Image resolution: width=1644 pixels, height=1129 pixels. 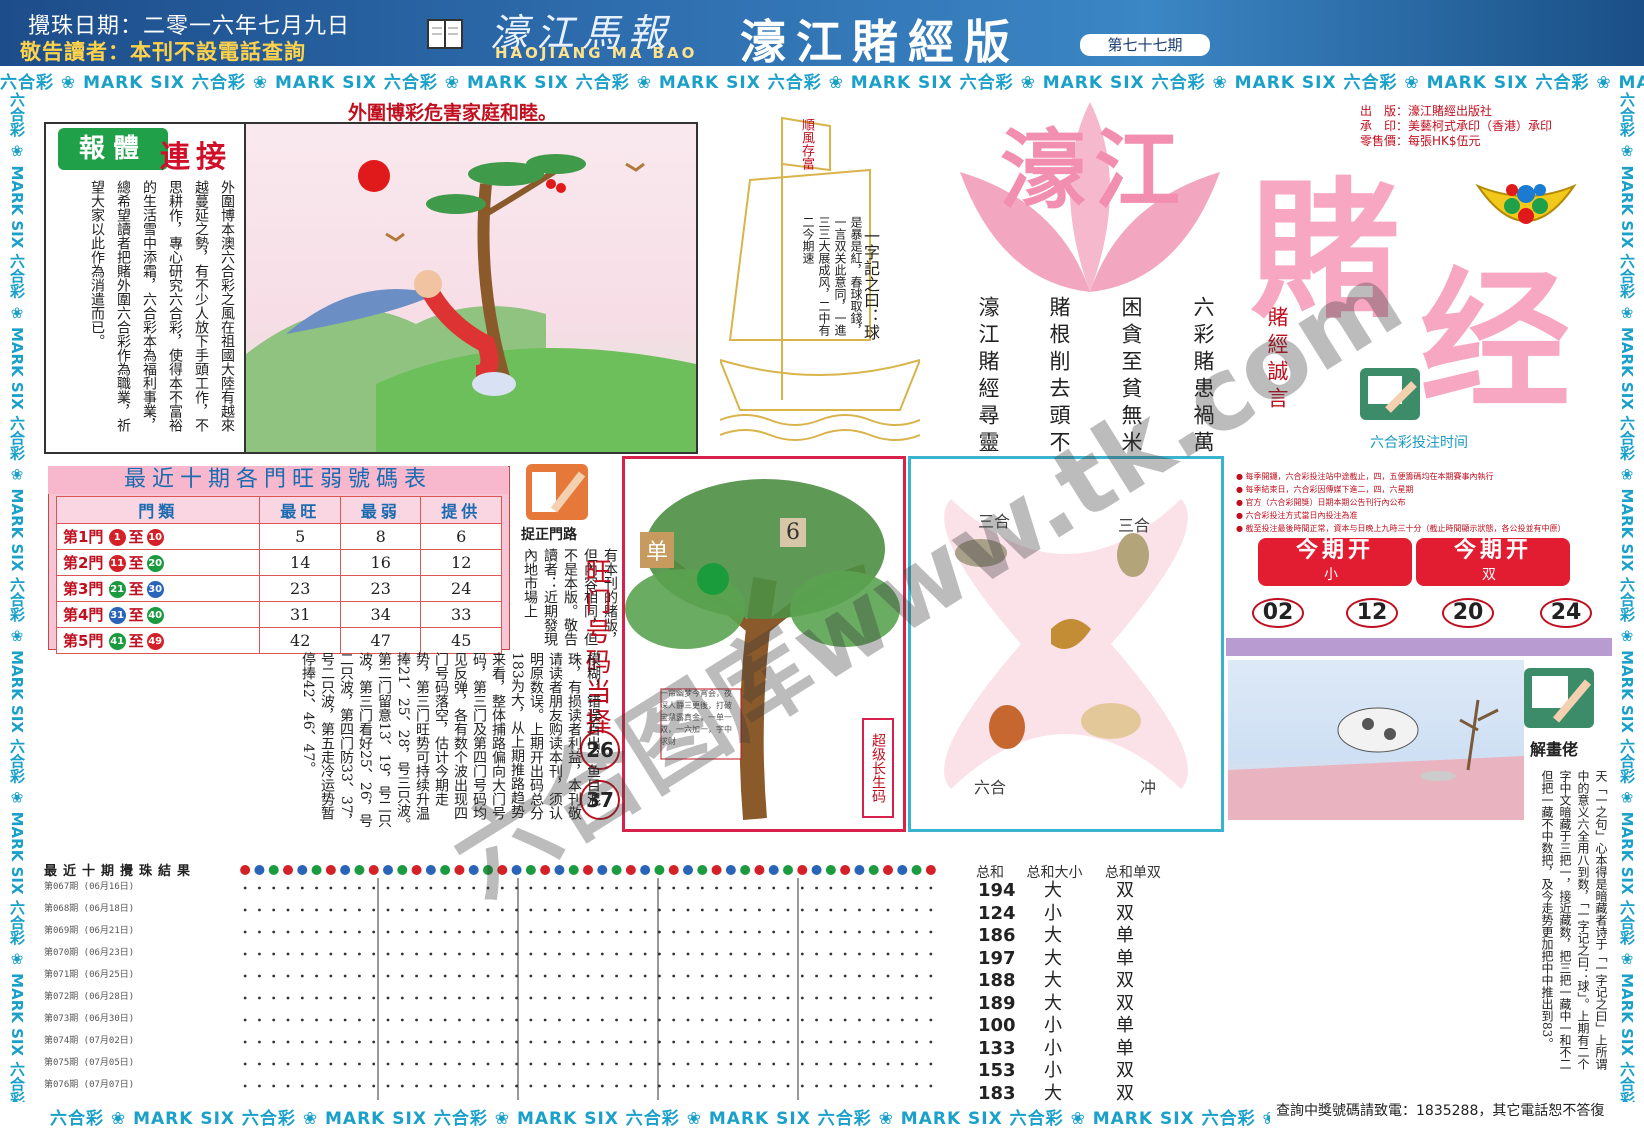 What do you see at coordinates (1053, 890) in the screenshot?
I see `sum-size: 大` at bounding box center [1053, 890].